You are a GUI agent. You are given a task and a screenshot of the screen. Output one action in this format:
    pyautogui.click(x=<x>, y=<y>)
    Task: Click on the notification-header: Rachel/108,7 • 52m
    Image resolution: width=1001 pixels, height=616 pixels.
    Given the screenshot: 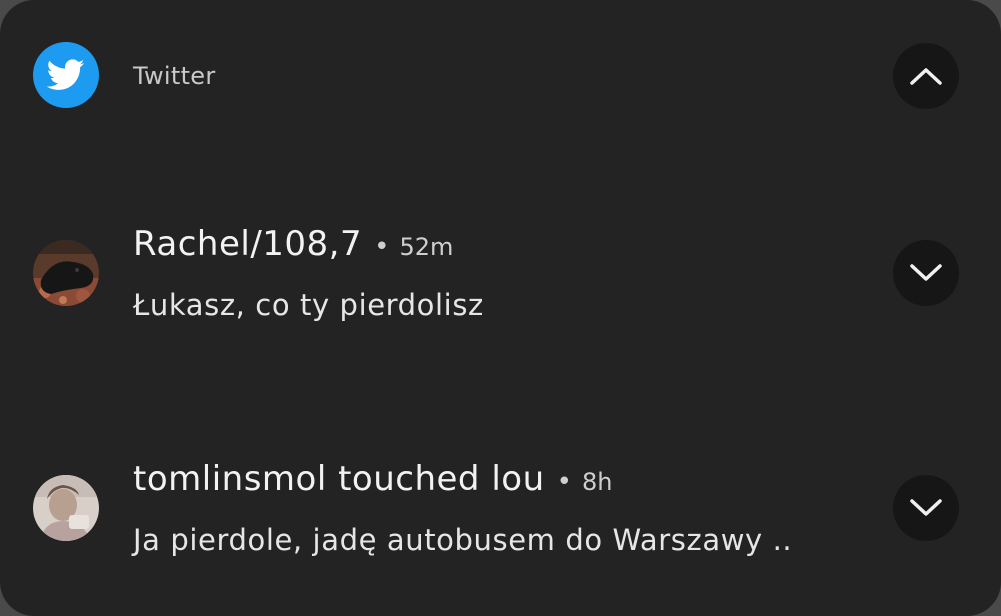 What is the action you would take?
    pyautogui.click(x=293, y=244)
    